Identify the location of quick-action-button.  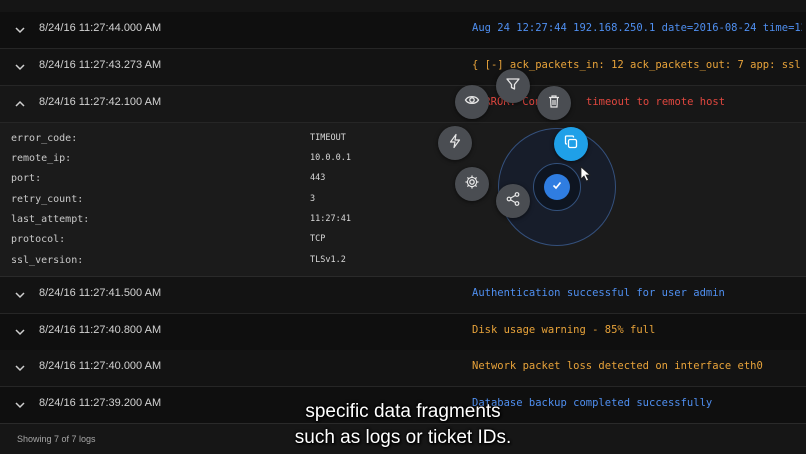
(455, 143).